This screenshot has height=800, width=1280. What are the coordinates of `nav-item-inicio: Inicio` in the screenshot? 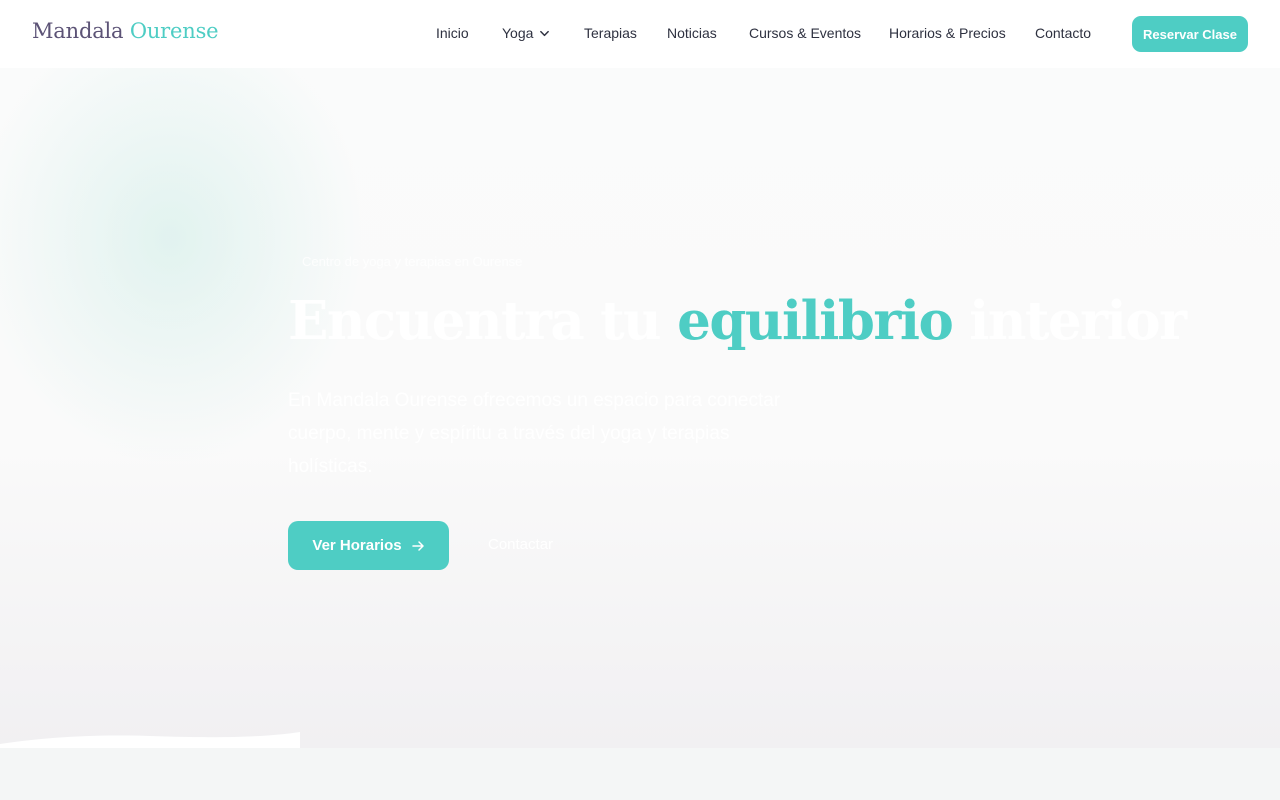 It's located at (452, 33).